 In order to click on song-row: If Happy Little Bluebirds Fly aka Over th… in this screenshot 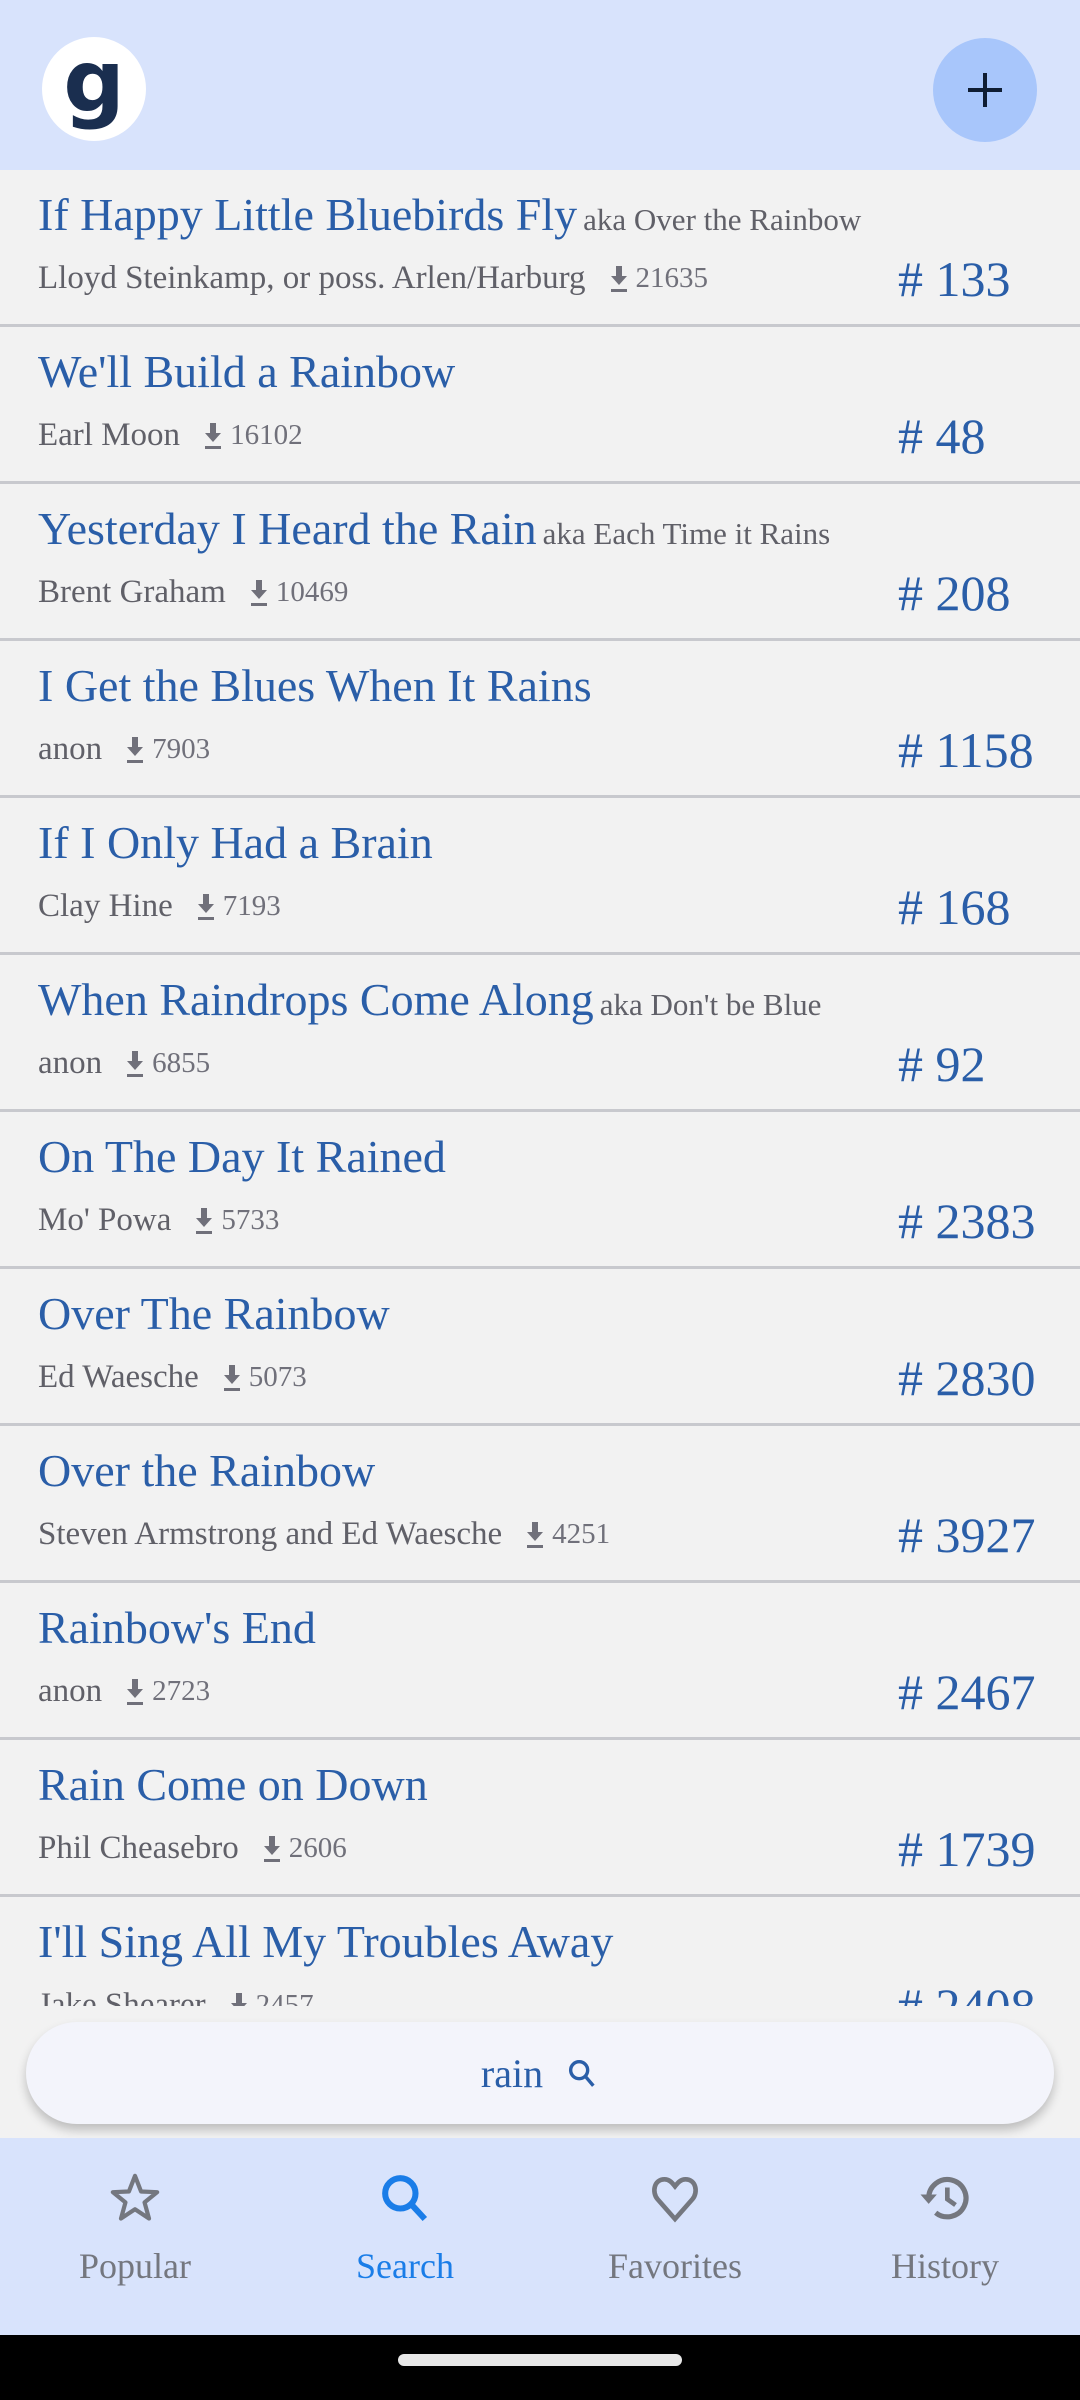, I will do `click(540, 248)`.